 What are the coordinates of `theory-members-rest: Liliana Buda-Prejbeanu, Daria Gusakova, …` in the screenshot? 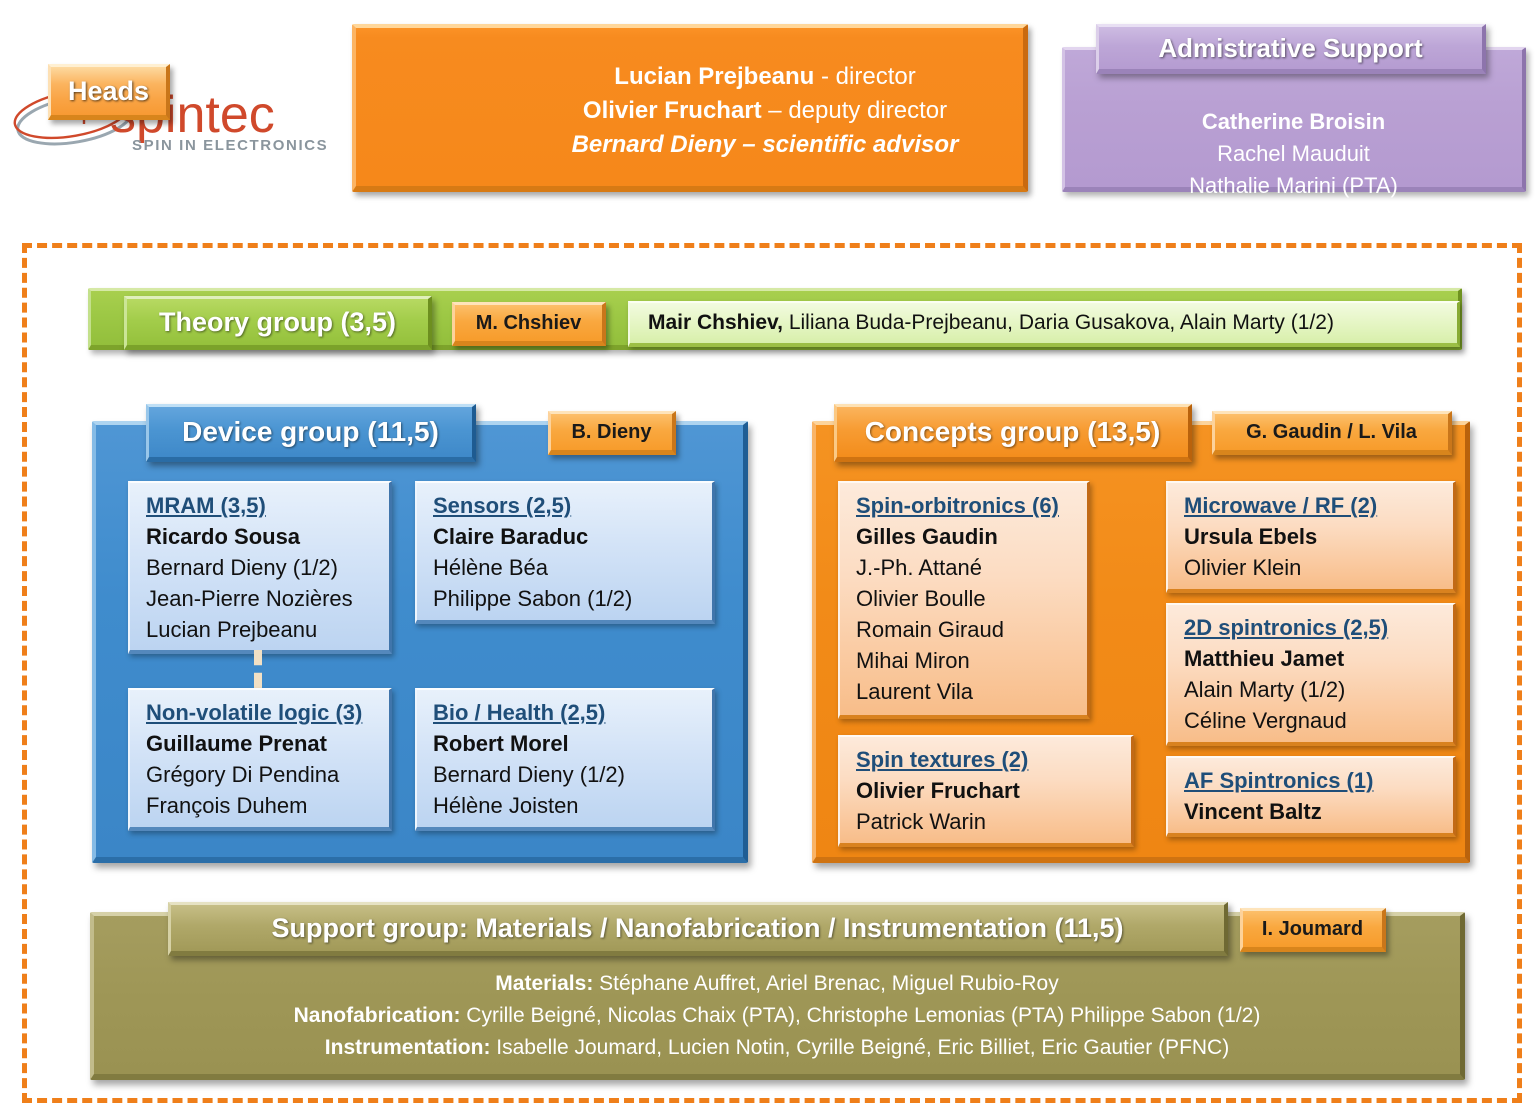 It's located at (1058, 322).